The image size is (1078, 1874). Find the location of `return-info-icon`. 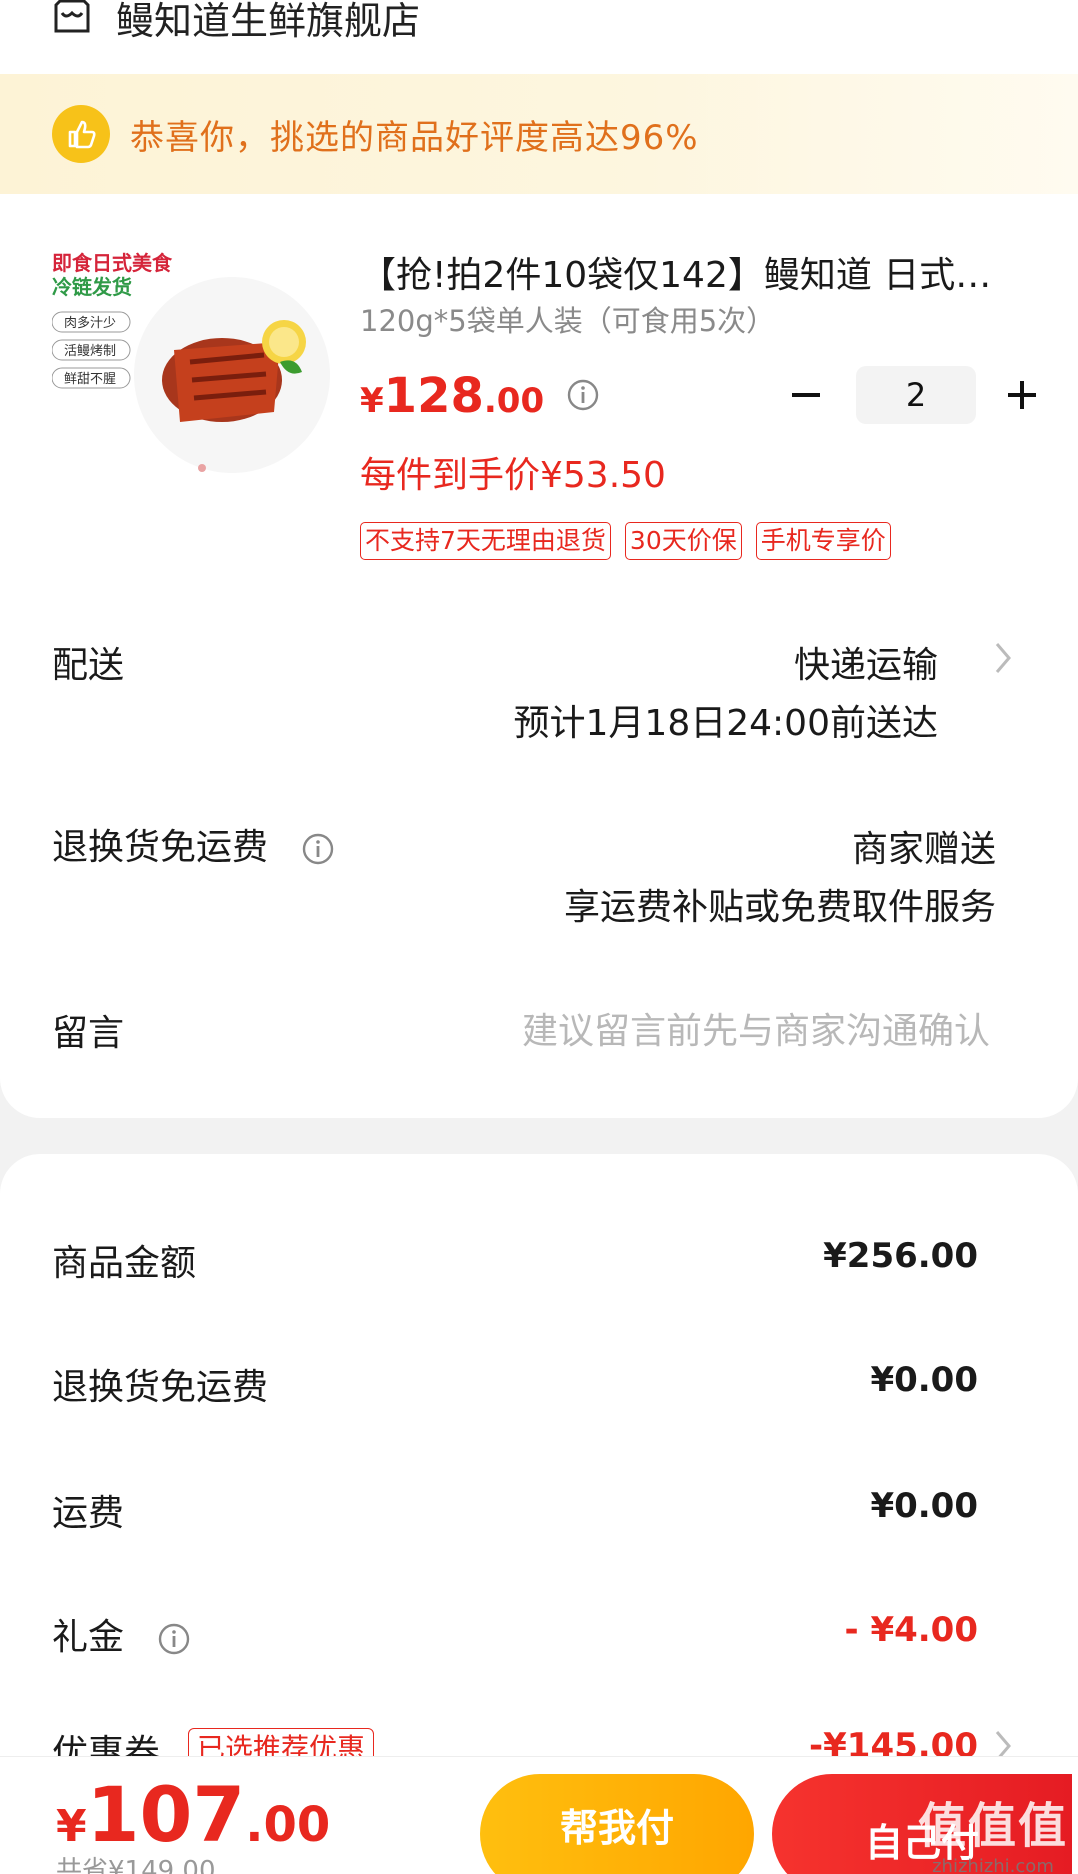

return-info-icon is located at coordinates (318, 849).